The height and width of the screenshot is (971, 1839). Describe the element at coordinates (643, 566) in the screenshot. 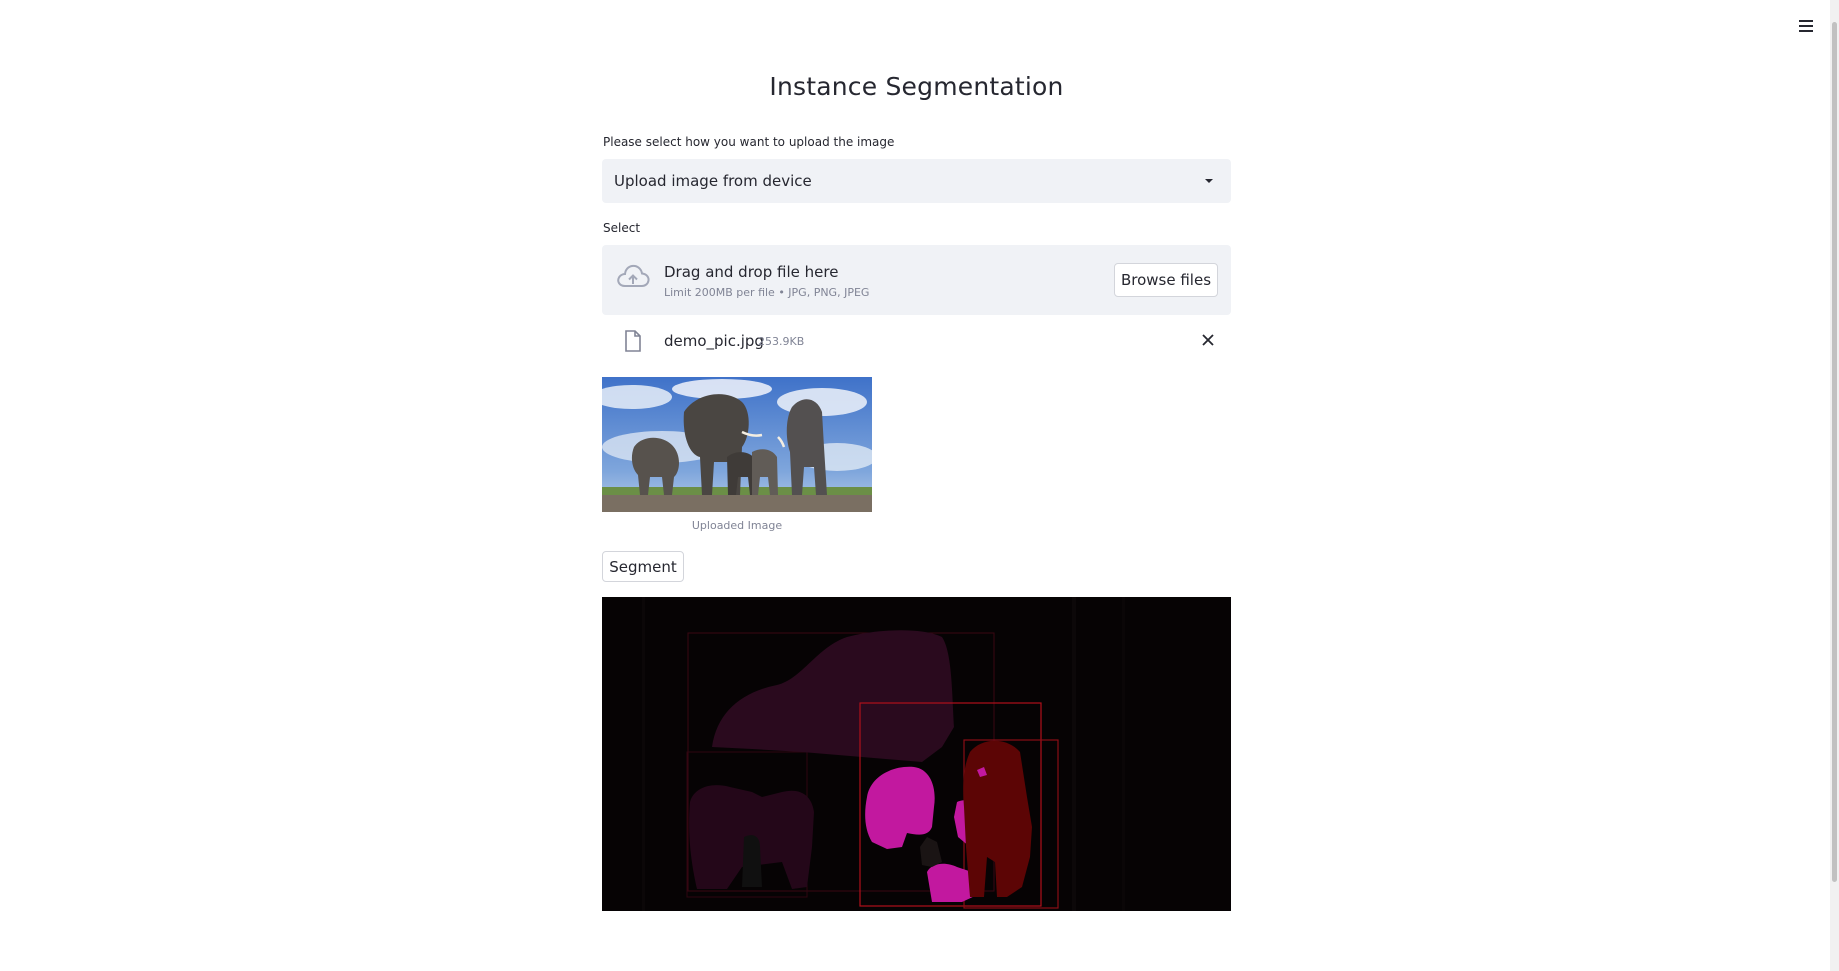

I see `segment-button: Segment` at that location.